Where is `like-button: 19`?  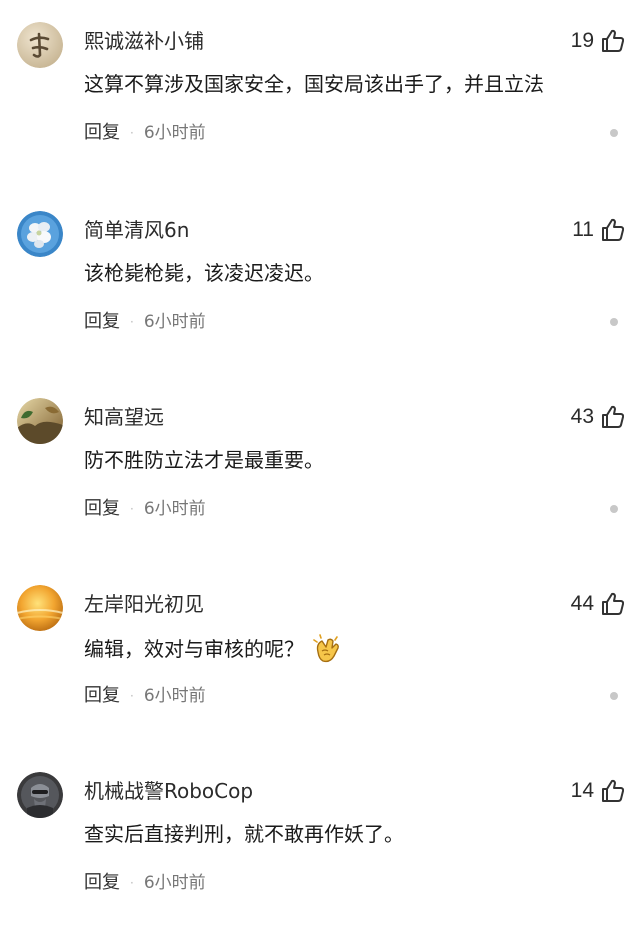
like-button: 19 is located at coordinates (598, 41).